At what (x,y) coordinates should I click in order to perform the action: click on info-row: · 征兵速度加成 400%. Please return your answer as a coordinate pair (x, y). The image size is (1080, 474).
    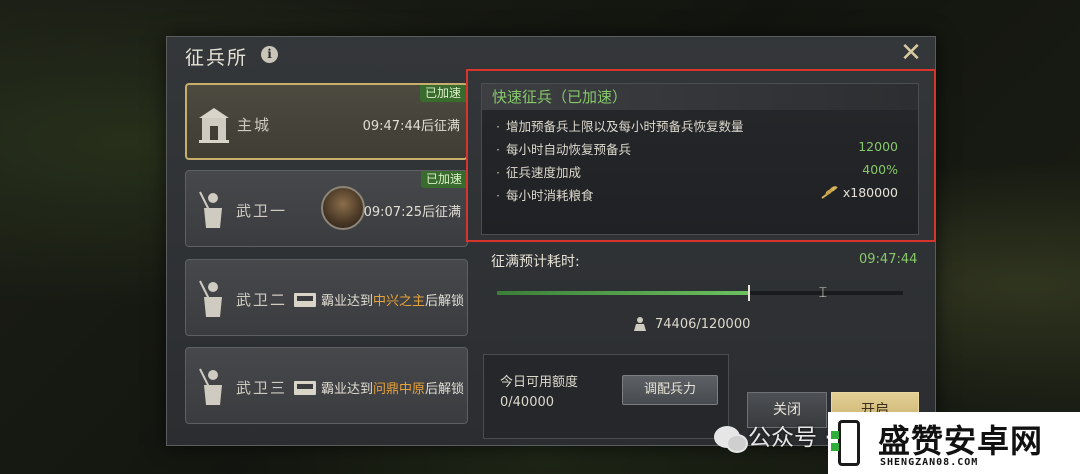
    Looking at the image, I should click on (697, 171).